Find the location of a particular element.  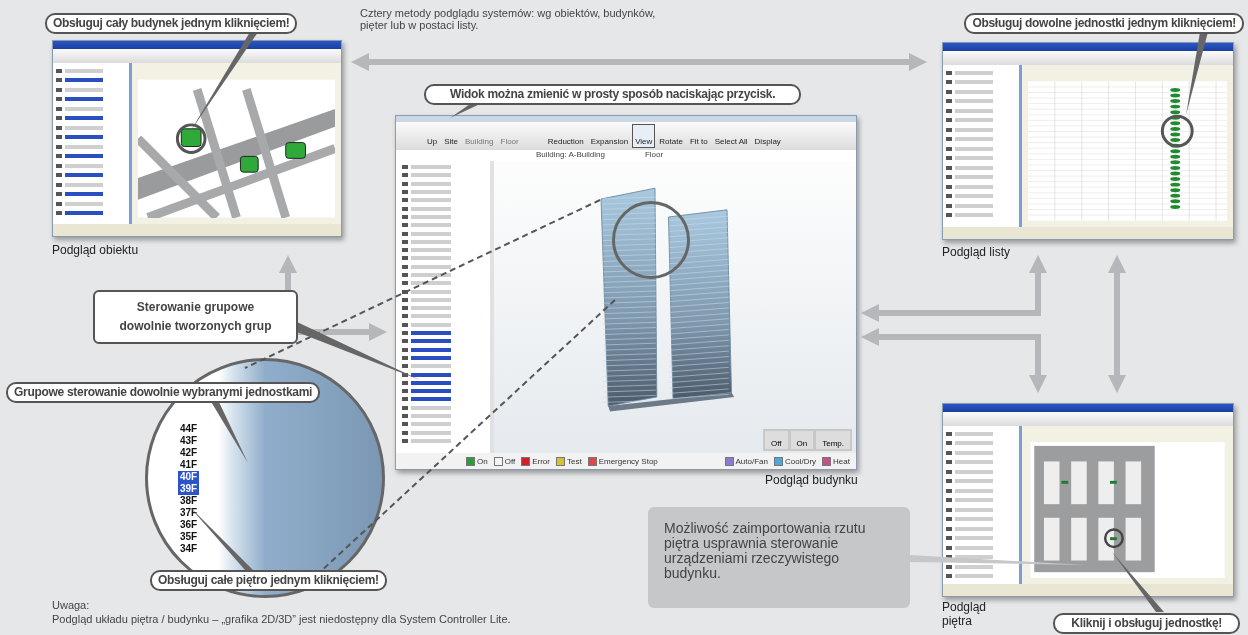

legend-label: Error is located at coordinates (541, 461).